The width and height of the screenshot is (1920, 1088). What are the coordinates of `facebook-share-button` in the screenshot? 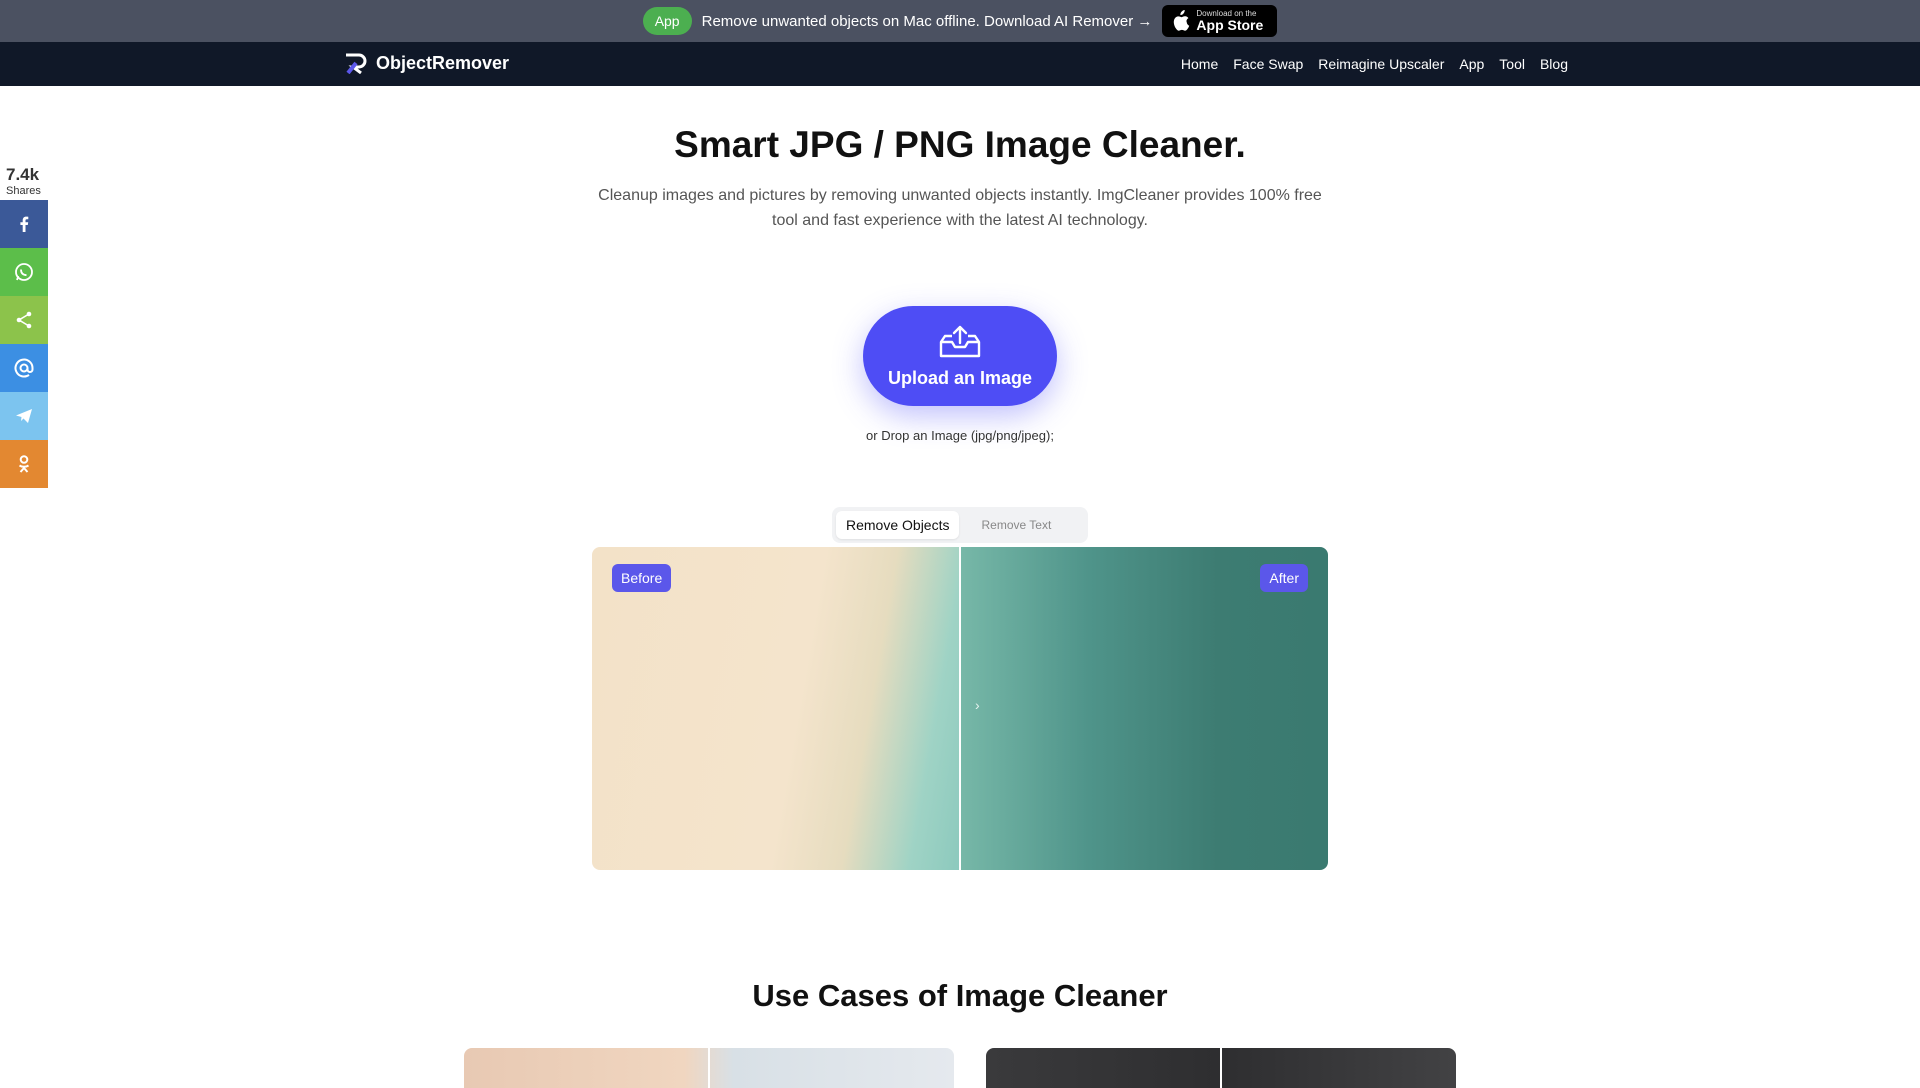 It's located at (24, 224).